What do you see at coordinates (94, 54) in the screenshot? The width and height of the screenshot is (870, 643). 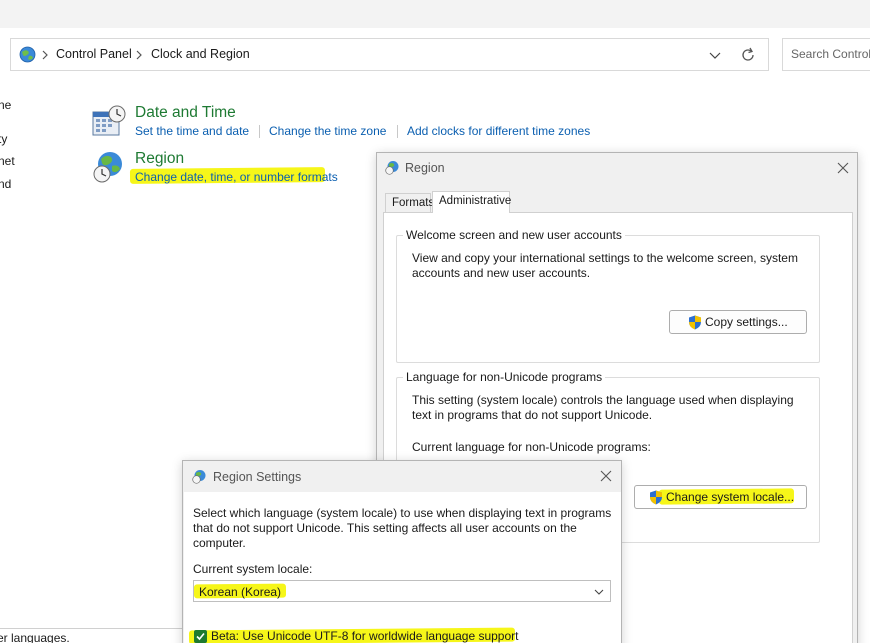 I see `breadcrumb-control-panel: Control Panel` at bounding box center [94, 54].